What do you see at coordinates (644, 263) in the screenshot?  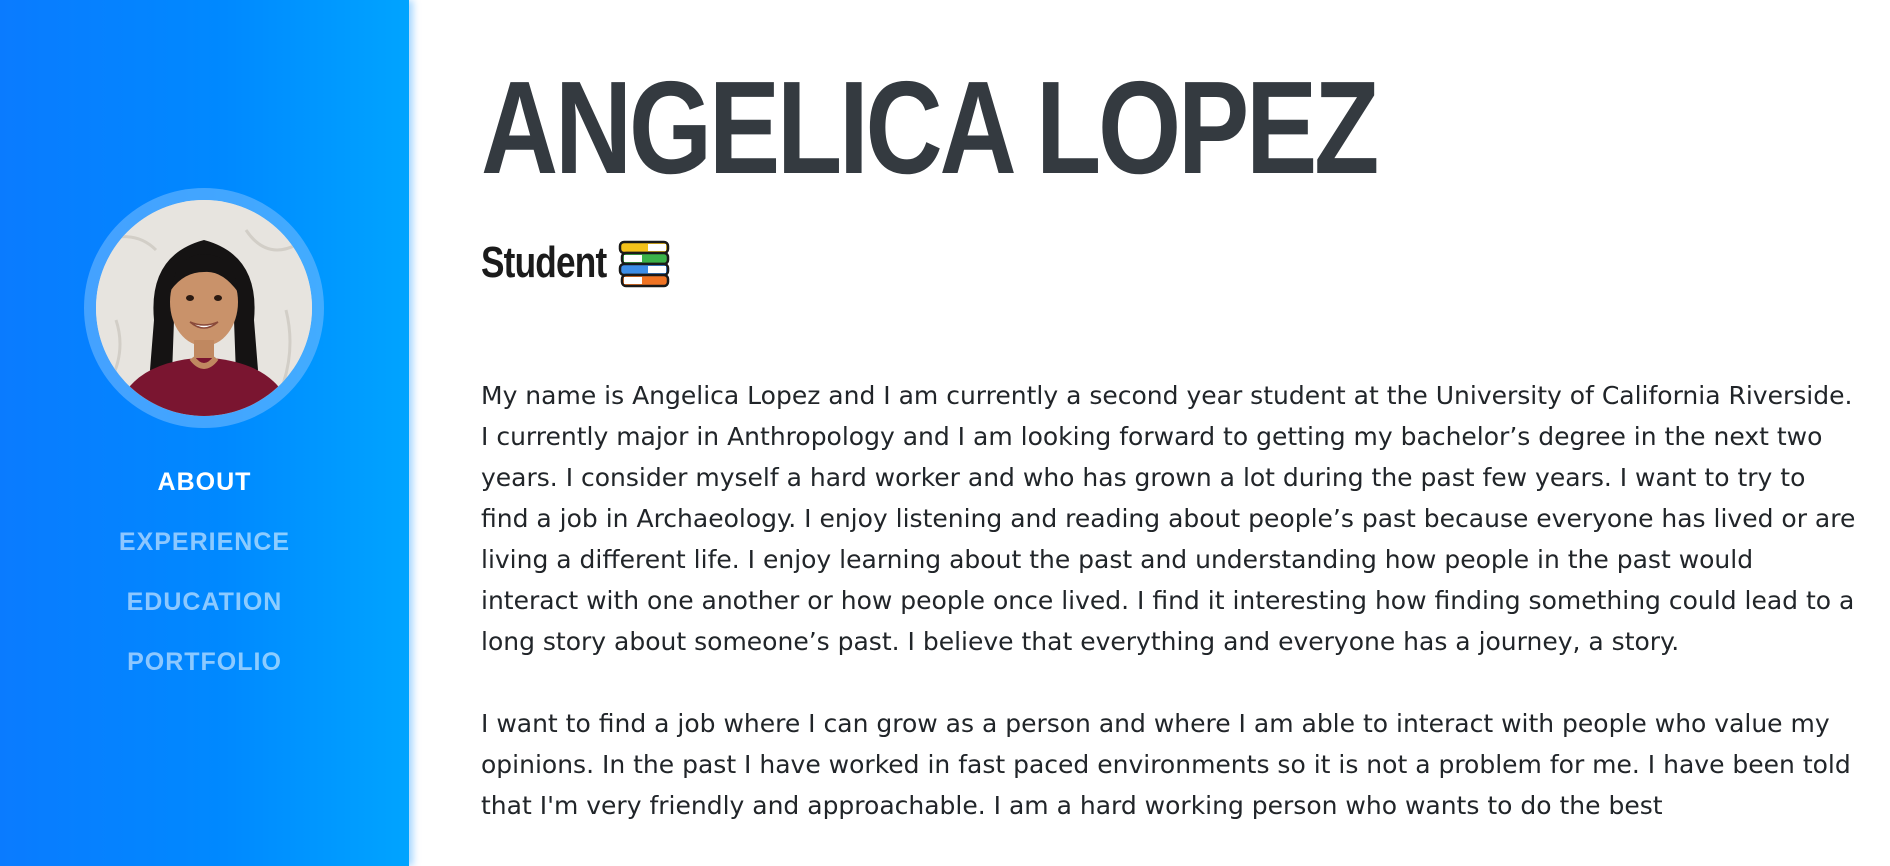 I see `books-icon` at bounding box center [644, 263].